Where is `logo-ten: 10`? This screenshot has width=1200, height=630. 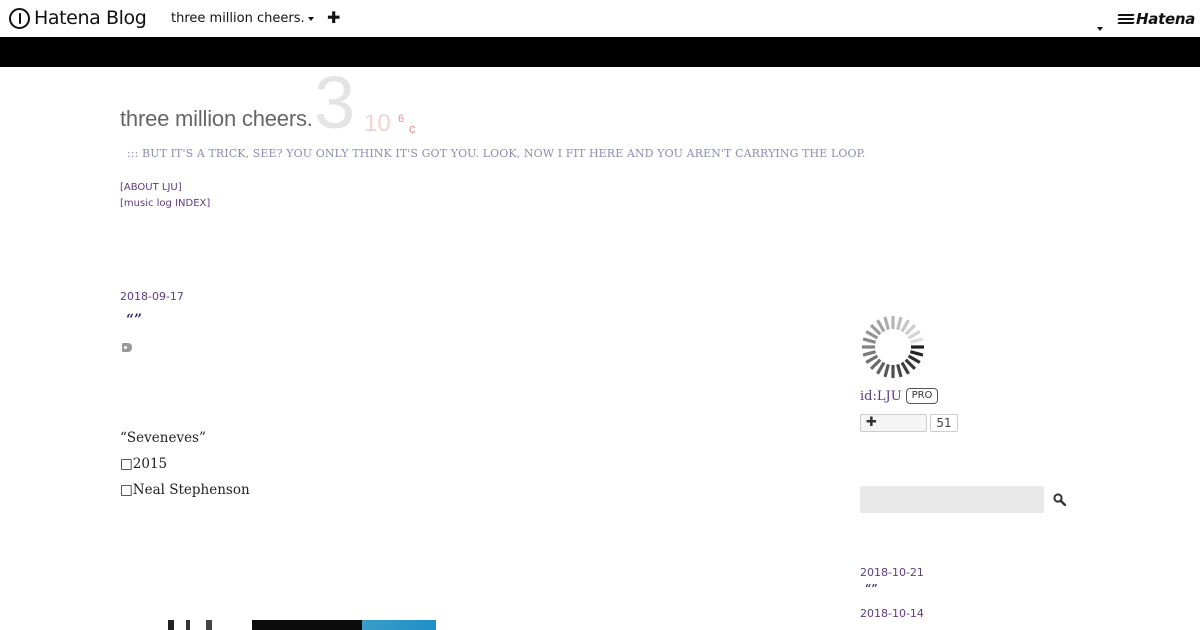 logo-ten: 10 is located at coordinates (377, 123).